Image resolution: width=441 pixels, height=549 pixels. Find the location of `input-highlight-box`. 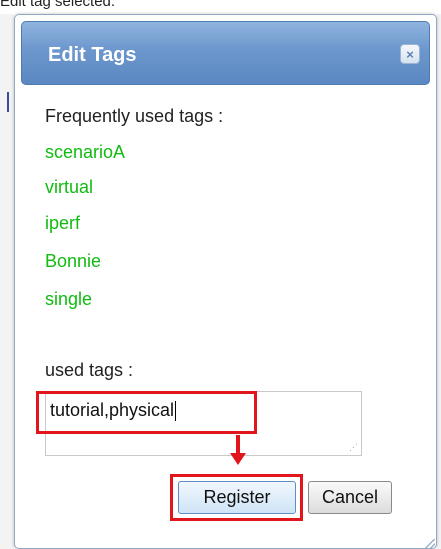

input-highlight-box is located at coordinates (146, 412).